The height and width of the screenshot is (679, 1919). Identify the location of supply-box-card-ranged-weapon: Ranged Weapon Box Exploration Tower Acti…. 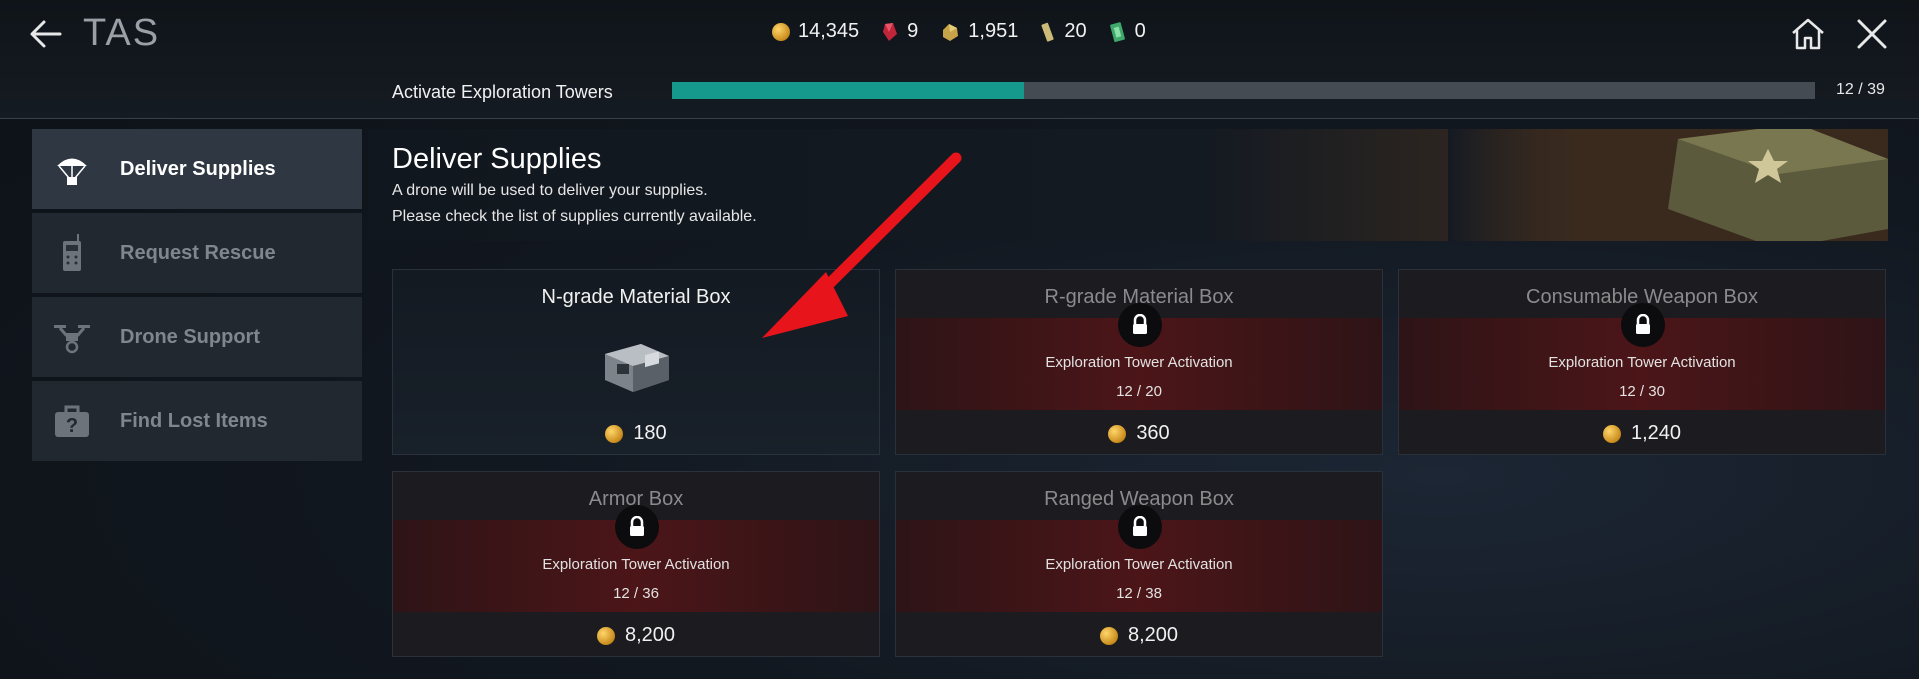
(1139, 564).